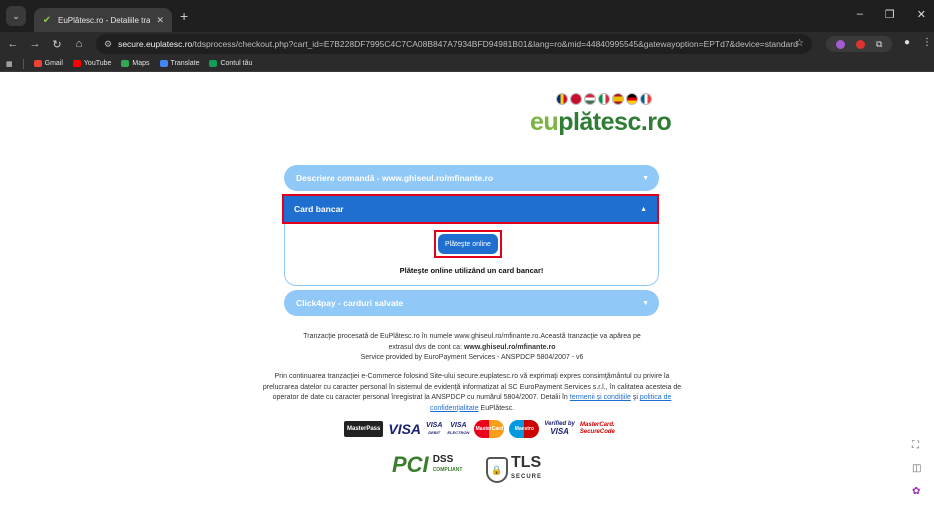 The image size is (934, 510). Describe the element at coordinates (163, 63) in the screenshot. I see `translate-icon` at that location.